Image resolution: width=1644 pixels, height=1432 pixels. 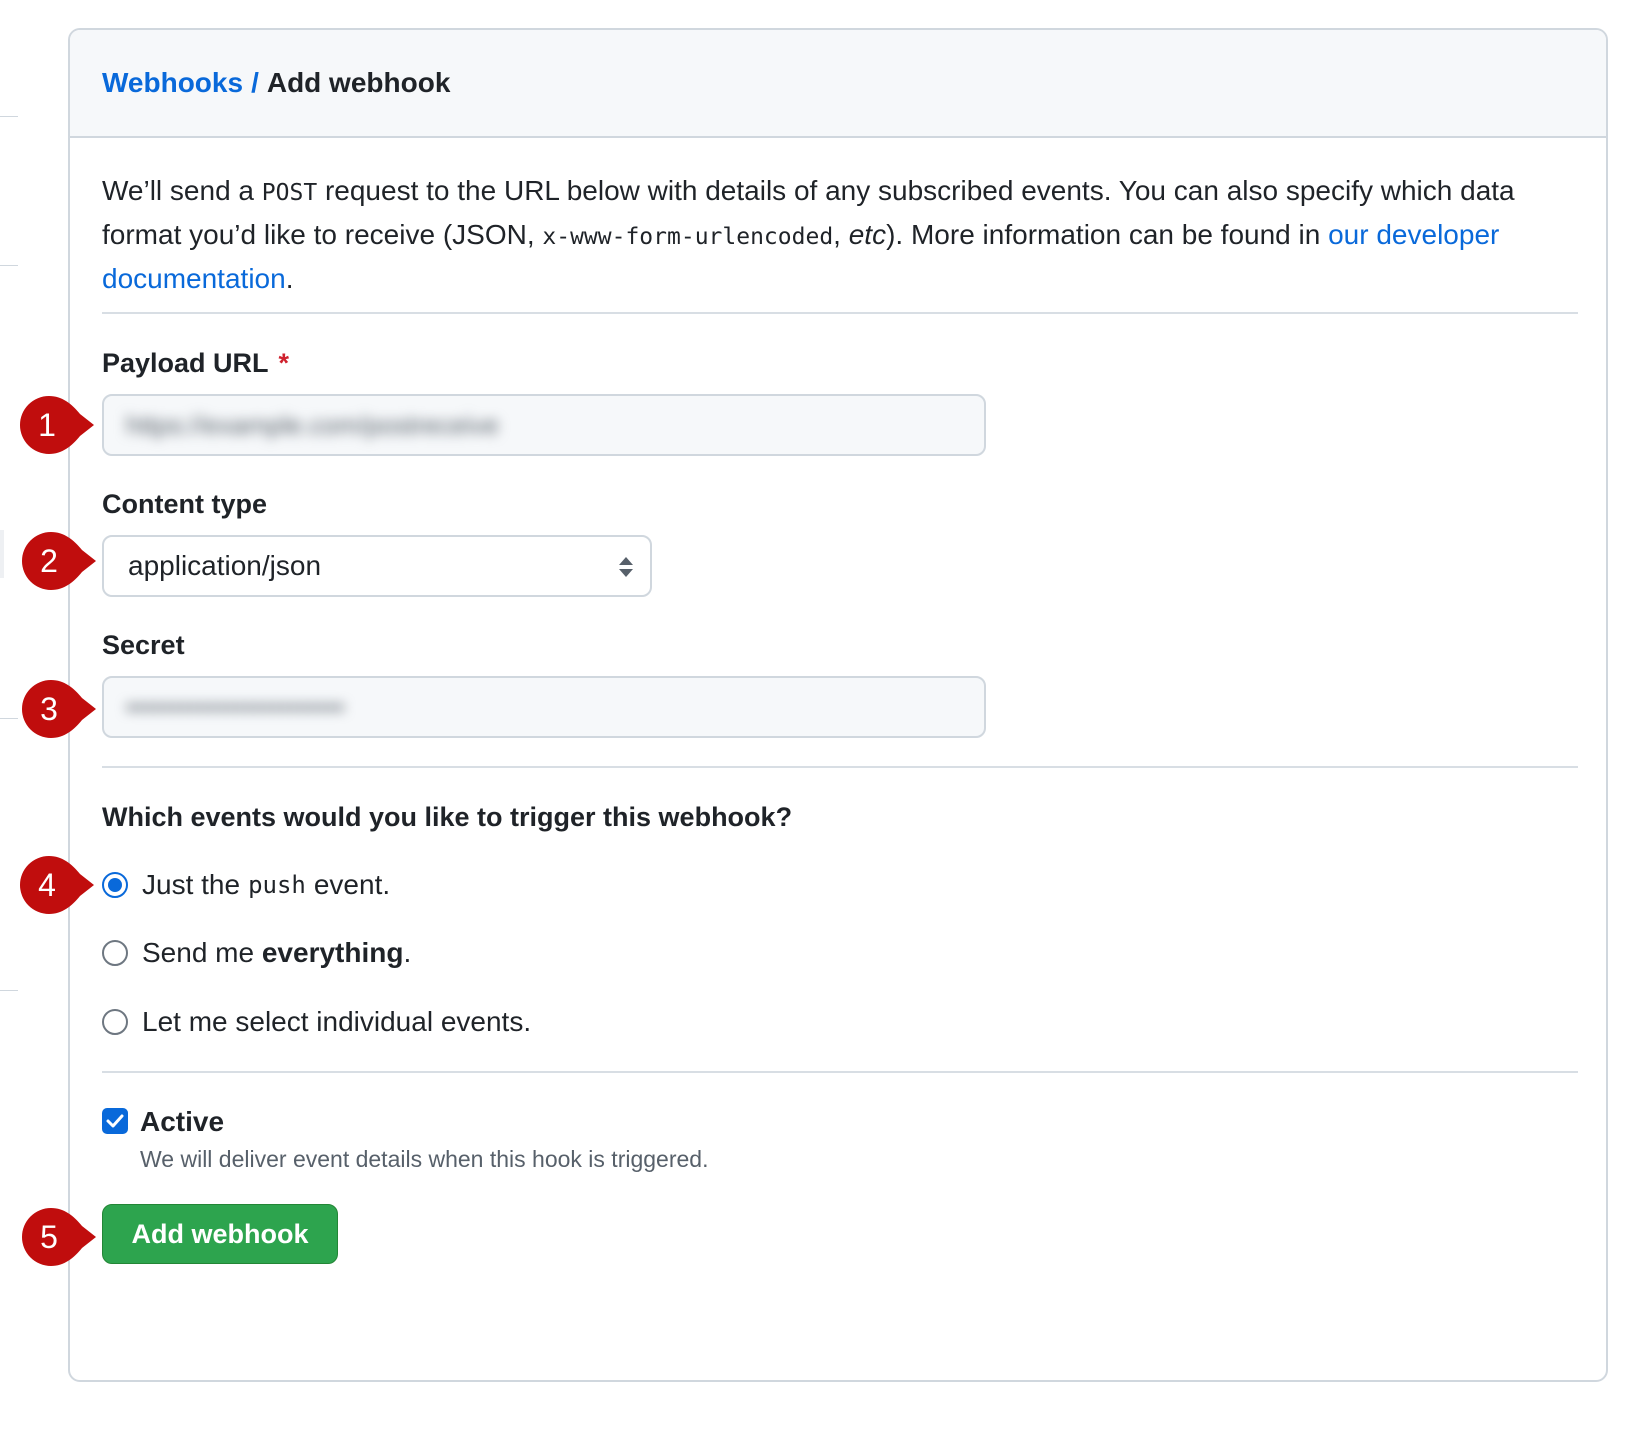 I want to click on intro-etc: etc, so click(x=867, y=234).